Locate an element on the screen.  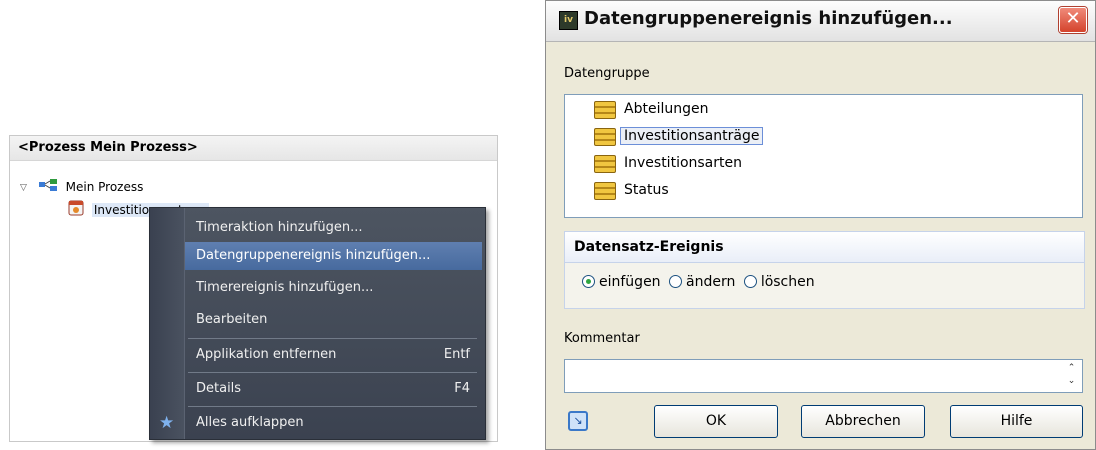
menu-item-label: Bearbeiten is located at coordinates (232, 319).